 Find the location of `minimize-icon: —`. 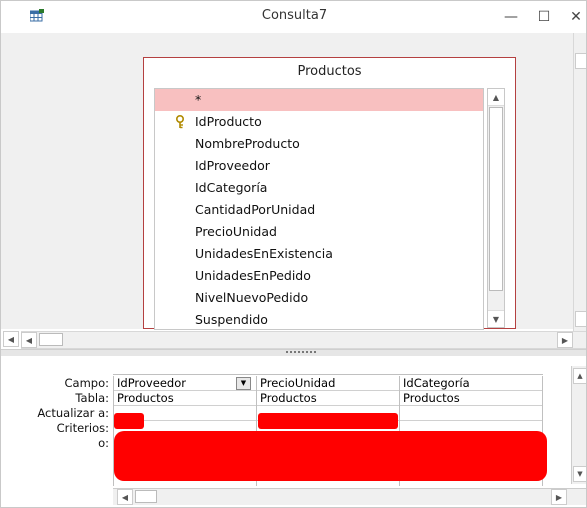

minimize-icon: — is located at coordinates (511, 17).